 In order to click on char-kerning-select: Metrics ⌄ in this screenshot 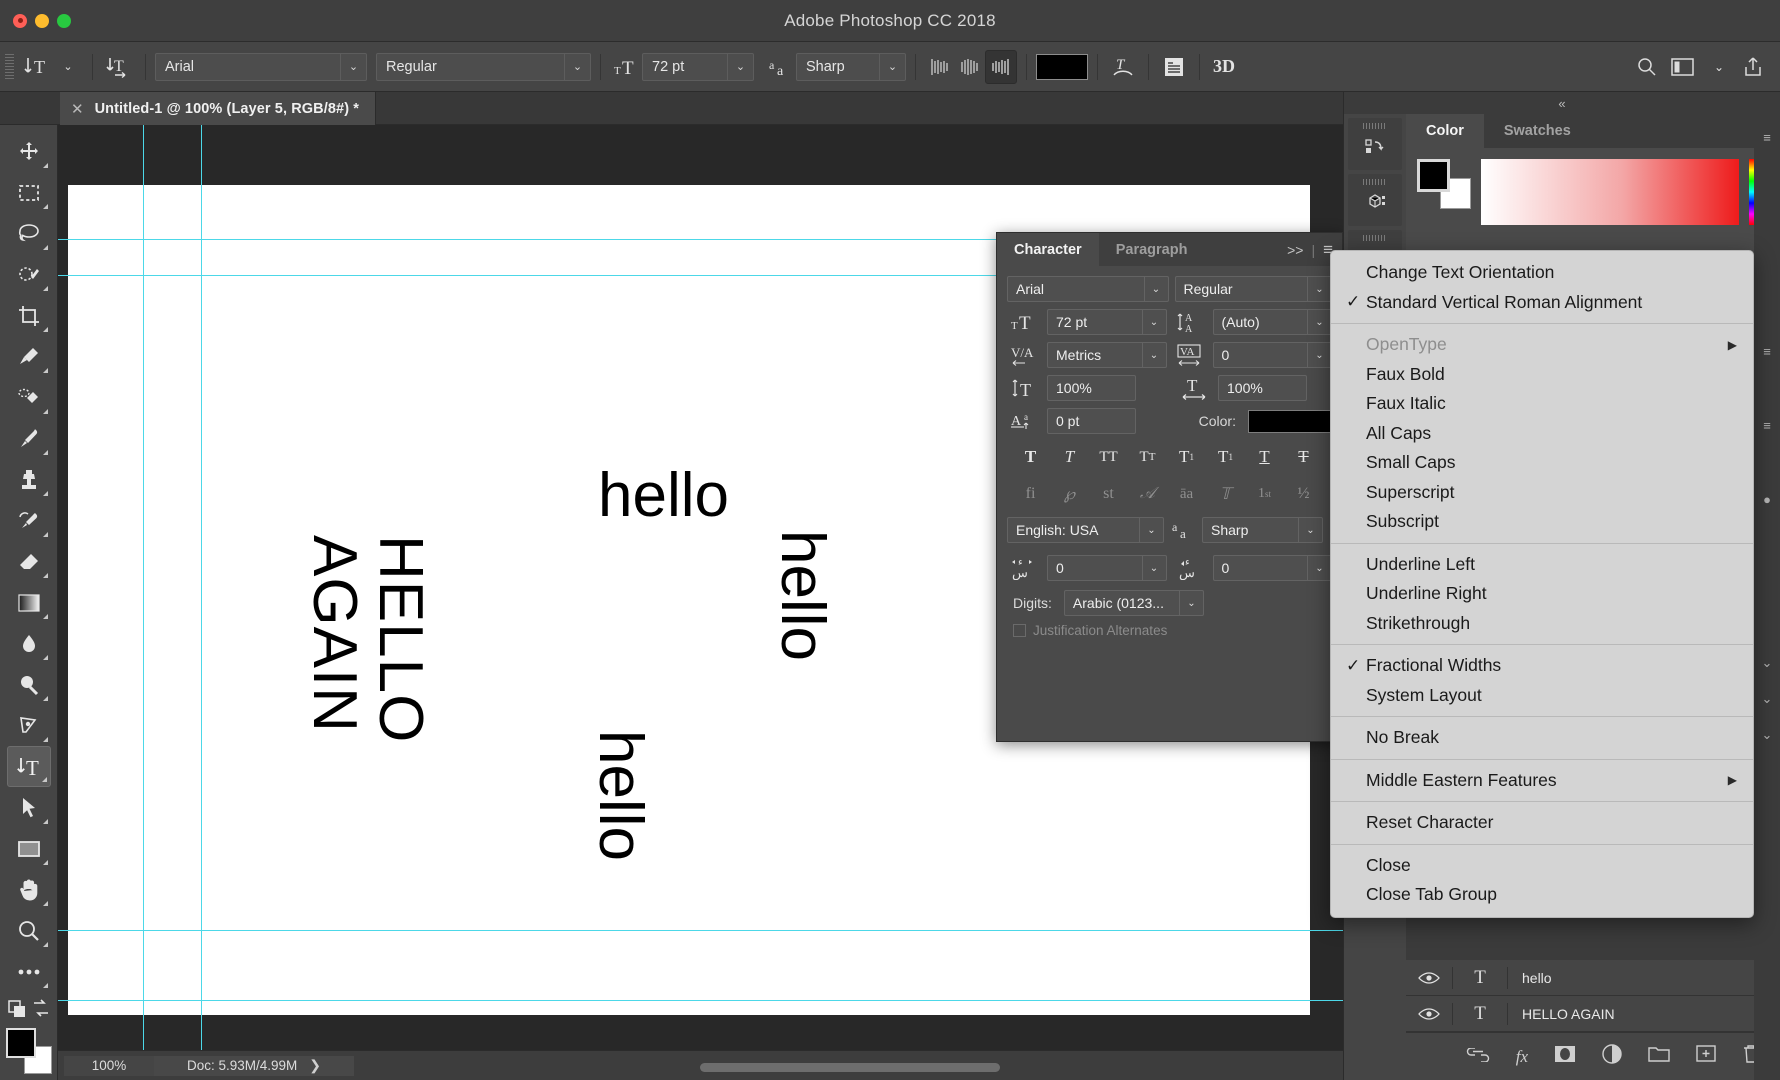, I will do `click(1107, 355)`.